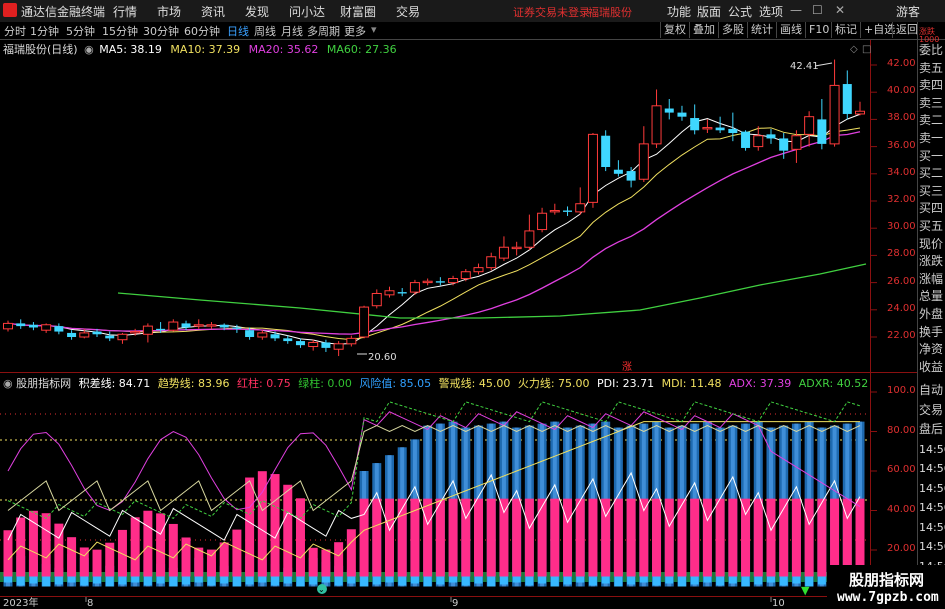 The height and width of the screenshot is (609, 945). Describe the element at coordinates (932, 390) in the screenshot. I see `sidebar-bottom-item: 自动` at that location.